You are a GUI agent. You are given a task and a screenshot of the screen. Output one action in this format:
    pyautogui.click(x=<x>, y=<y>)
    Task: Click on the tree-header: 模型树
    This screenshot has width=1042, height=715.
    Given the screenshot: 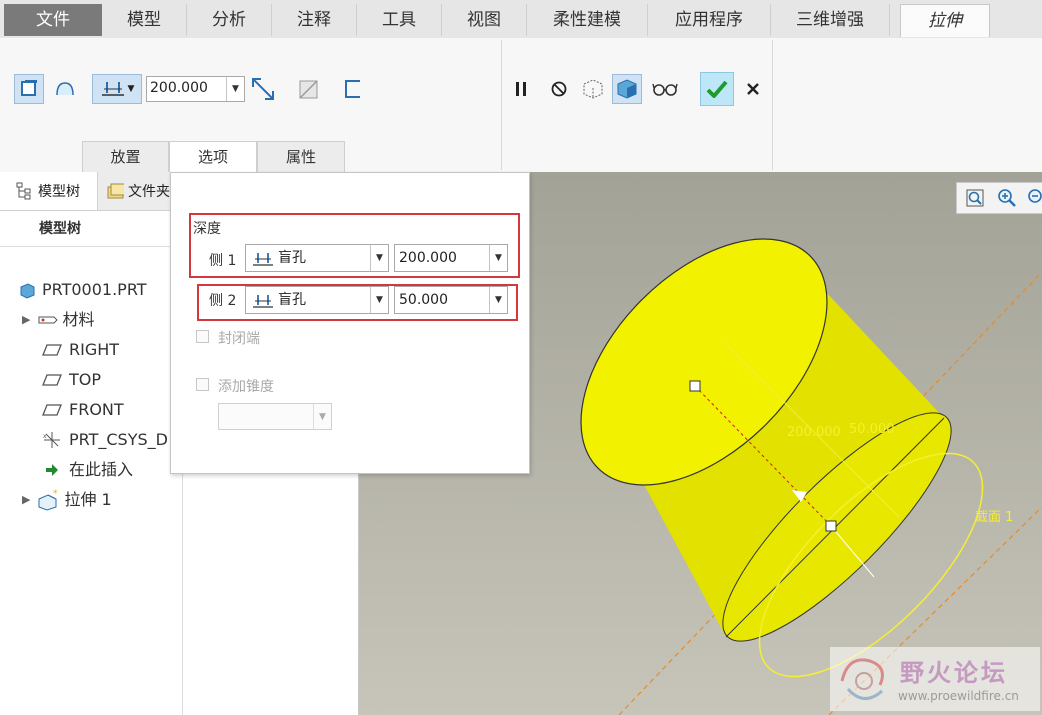 What is the action you would take?
    pyautogui.click(x=60, y=229)
    